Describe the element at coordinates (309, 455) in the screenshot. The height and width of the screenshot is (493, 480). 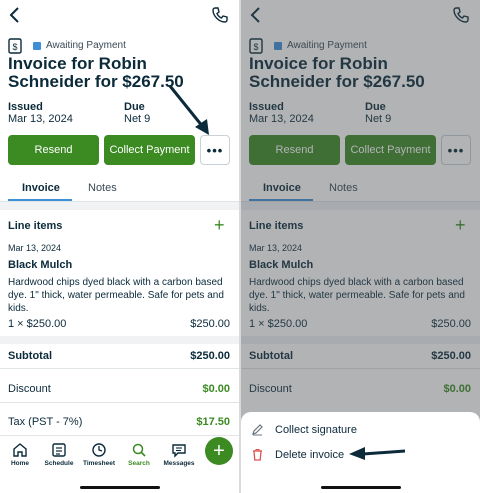
I see `delete-invoice-option: Delete invoice` at that location.